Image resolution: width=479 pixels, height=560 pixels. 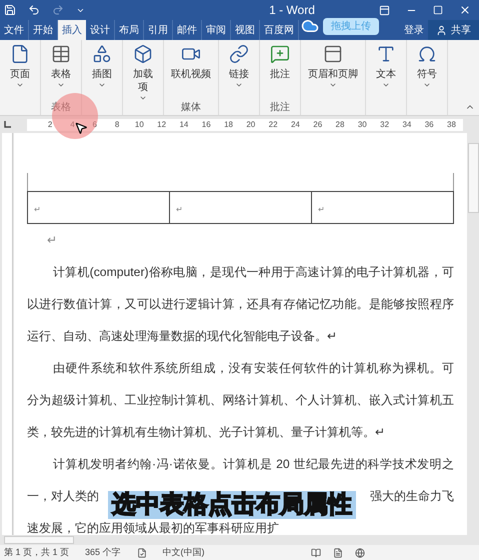 I want to click on maximize-icon, so click(x=438, y=10).